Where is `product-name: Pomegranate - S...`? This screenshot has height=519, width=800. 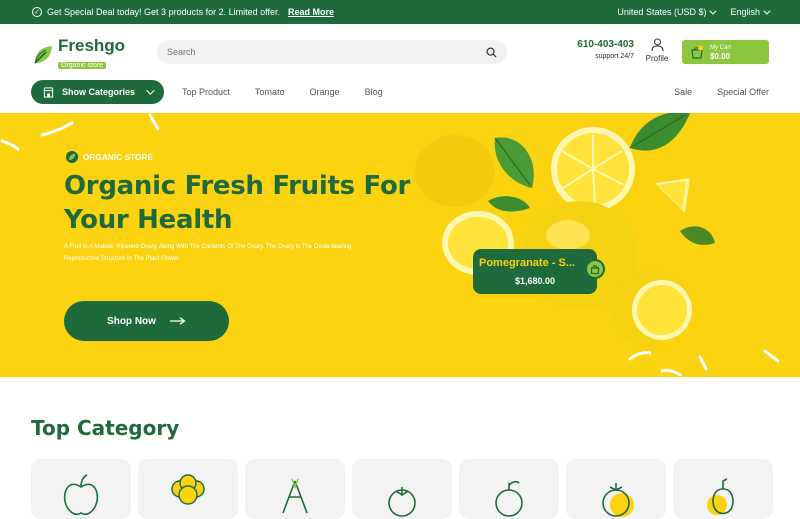
product-name: Pomegranate - S... is located at coordinates (527, 263).